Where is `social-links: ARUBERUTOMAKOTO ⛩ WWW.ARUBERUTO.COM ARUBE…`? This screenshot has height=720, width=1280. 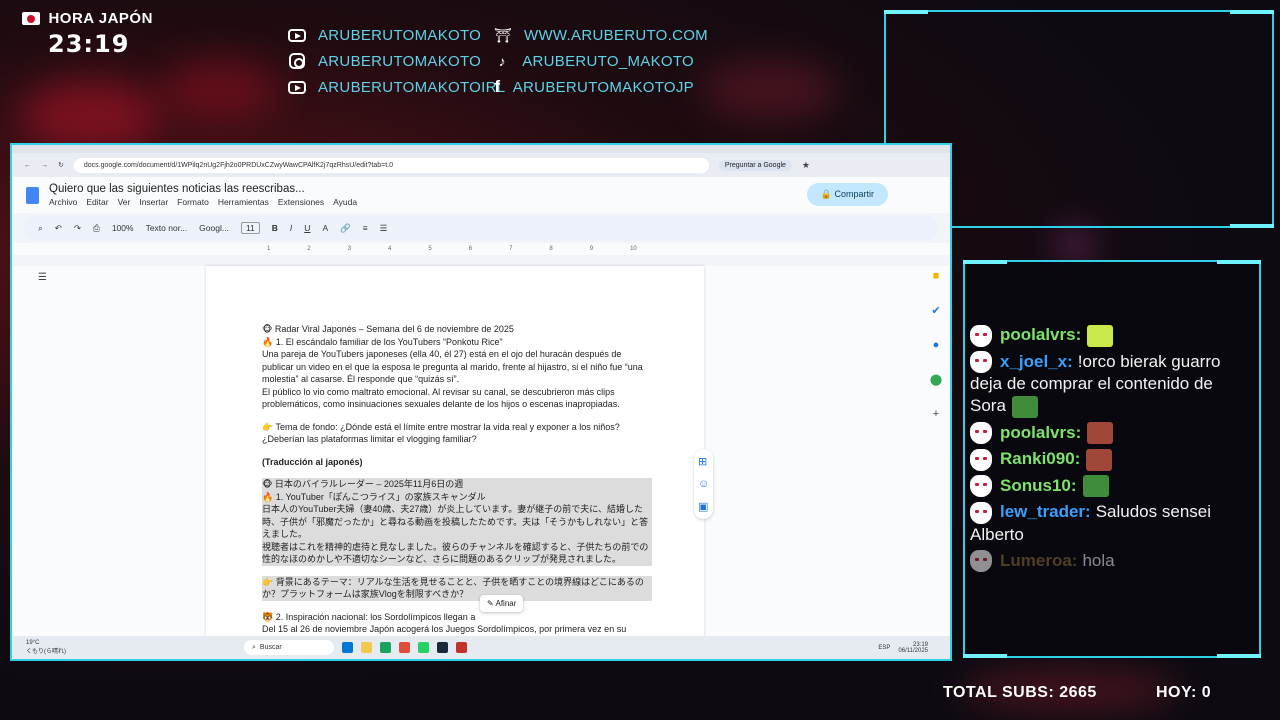
social-links: ARUBERUTOMAKOTO ⛩ WWW.ARUBERUTO.COM ARUBE… is located at coordinates (498, 61).